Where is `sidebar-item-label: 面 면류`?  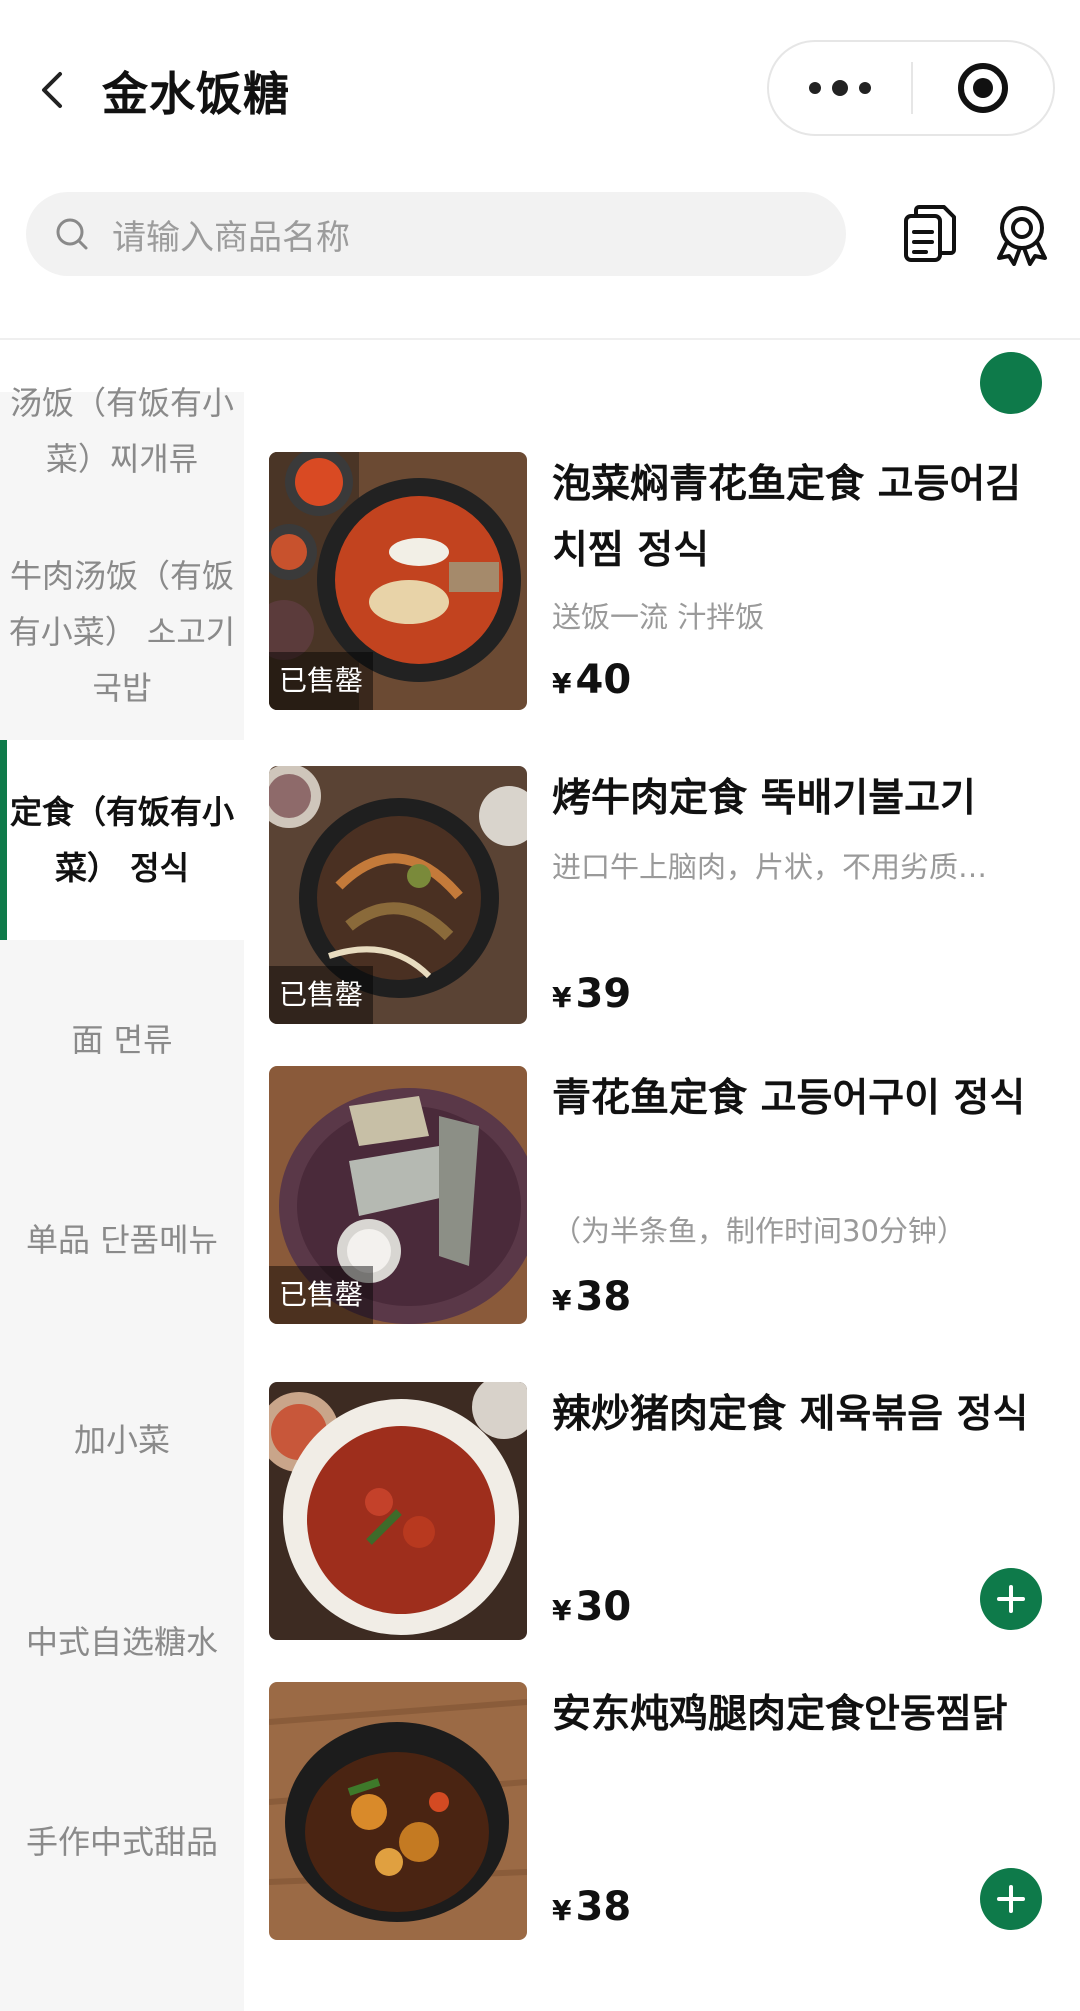 sidebar-item-label: 面 면류 is located at coordinates (122, 1040).